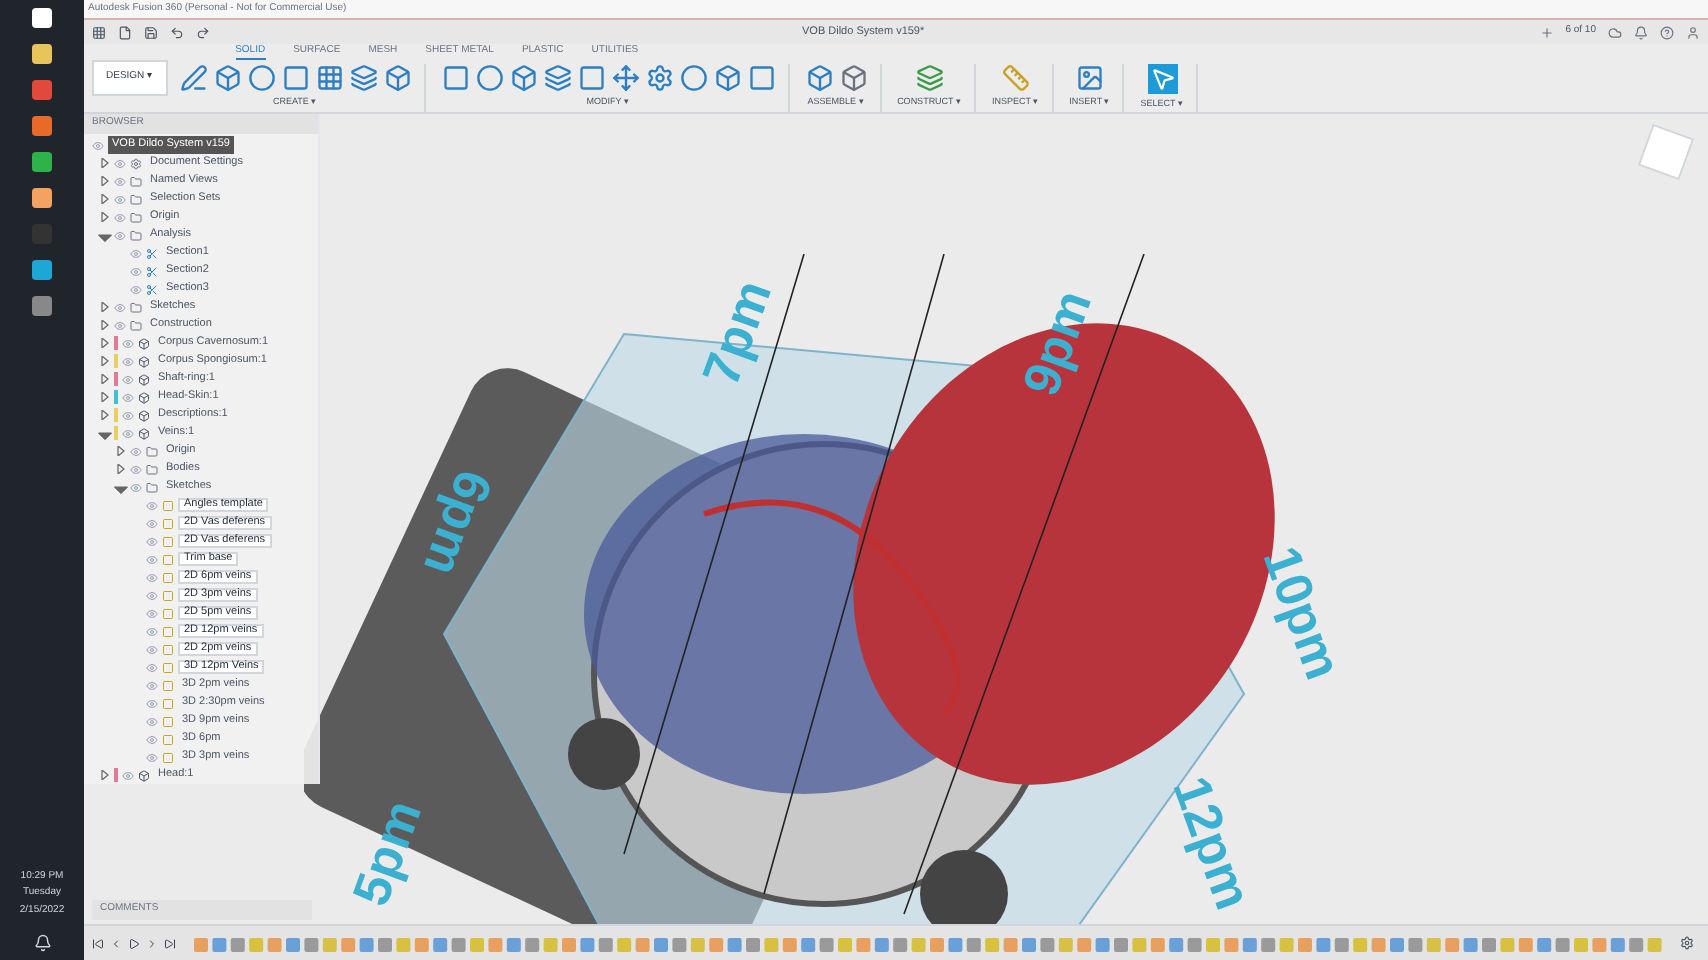 This screenshot has width=1708, height=960. What do you see at coordinates (1213, 843) in the screenshot?
I see `sketch-dimension-label: 12pm` at bounding box center [1213, 843].